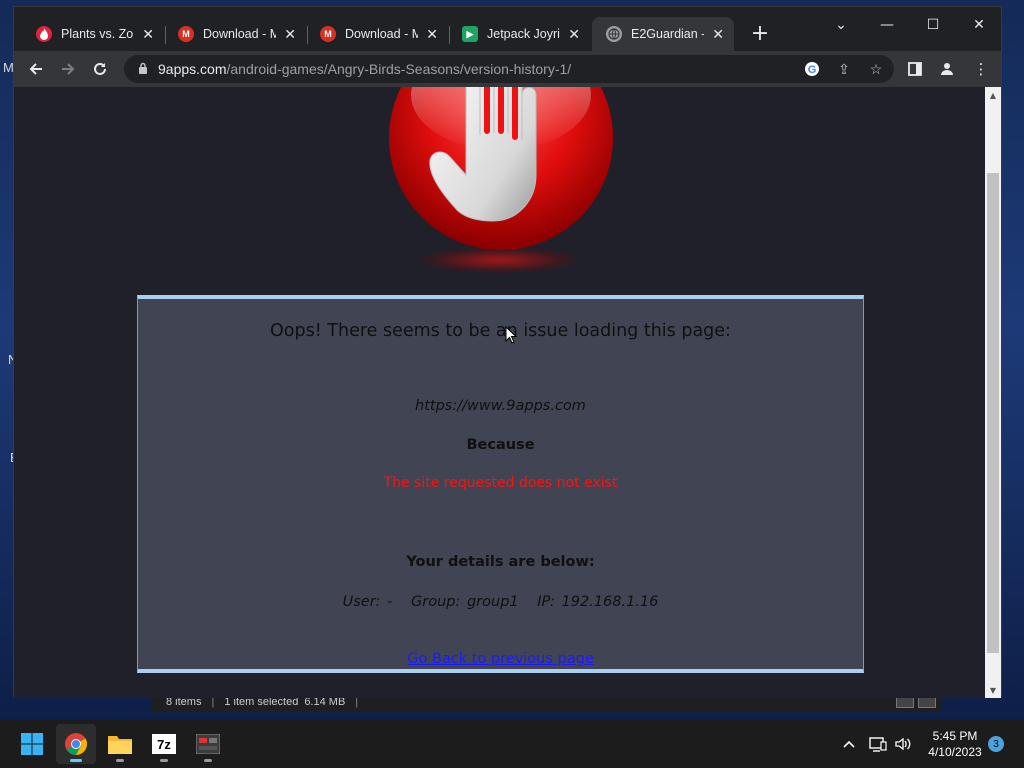 The width and height of the screenshot is (1024, 768). I want to click on folder-icon, so click(120, 745).